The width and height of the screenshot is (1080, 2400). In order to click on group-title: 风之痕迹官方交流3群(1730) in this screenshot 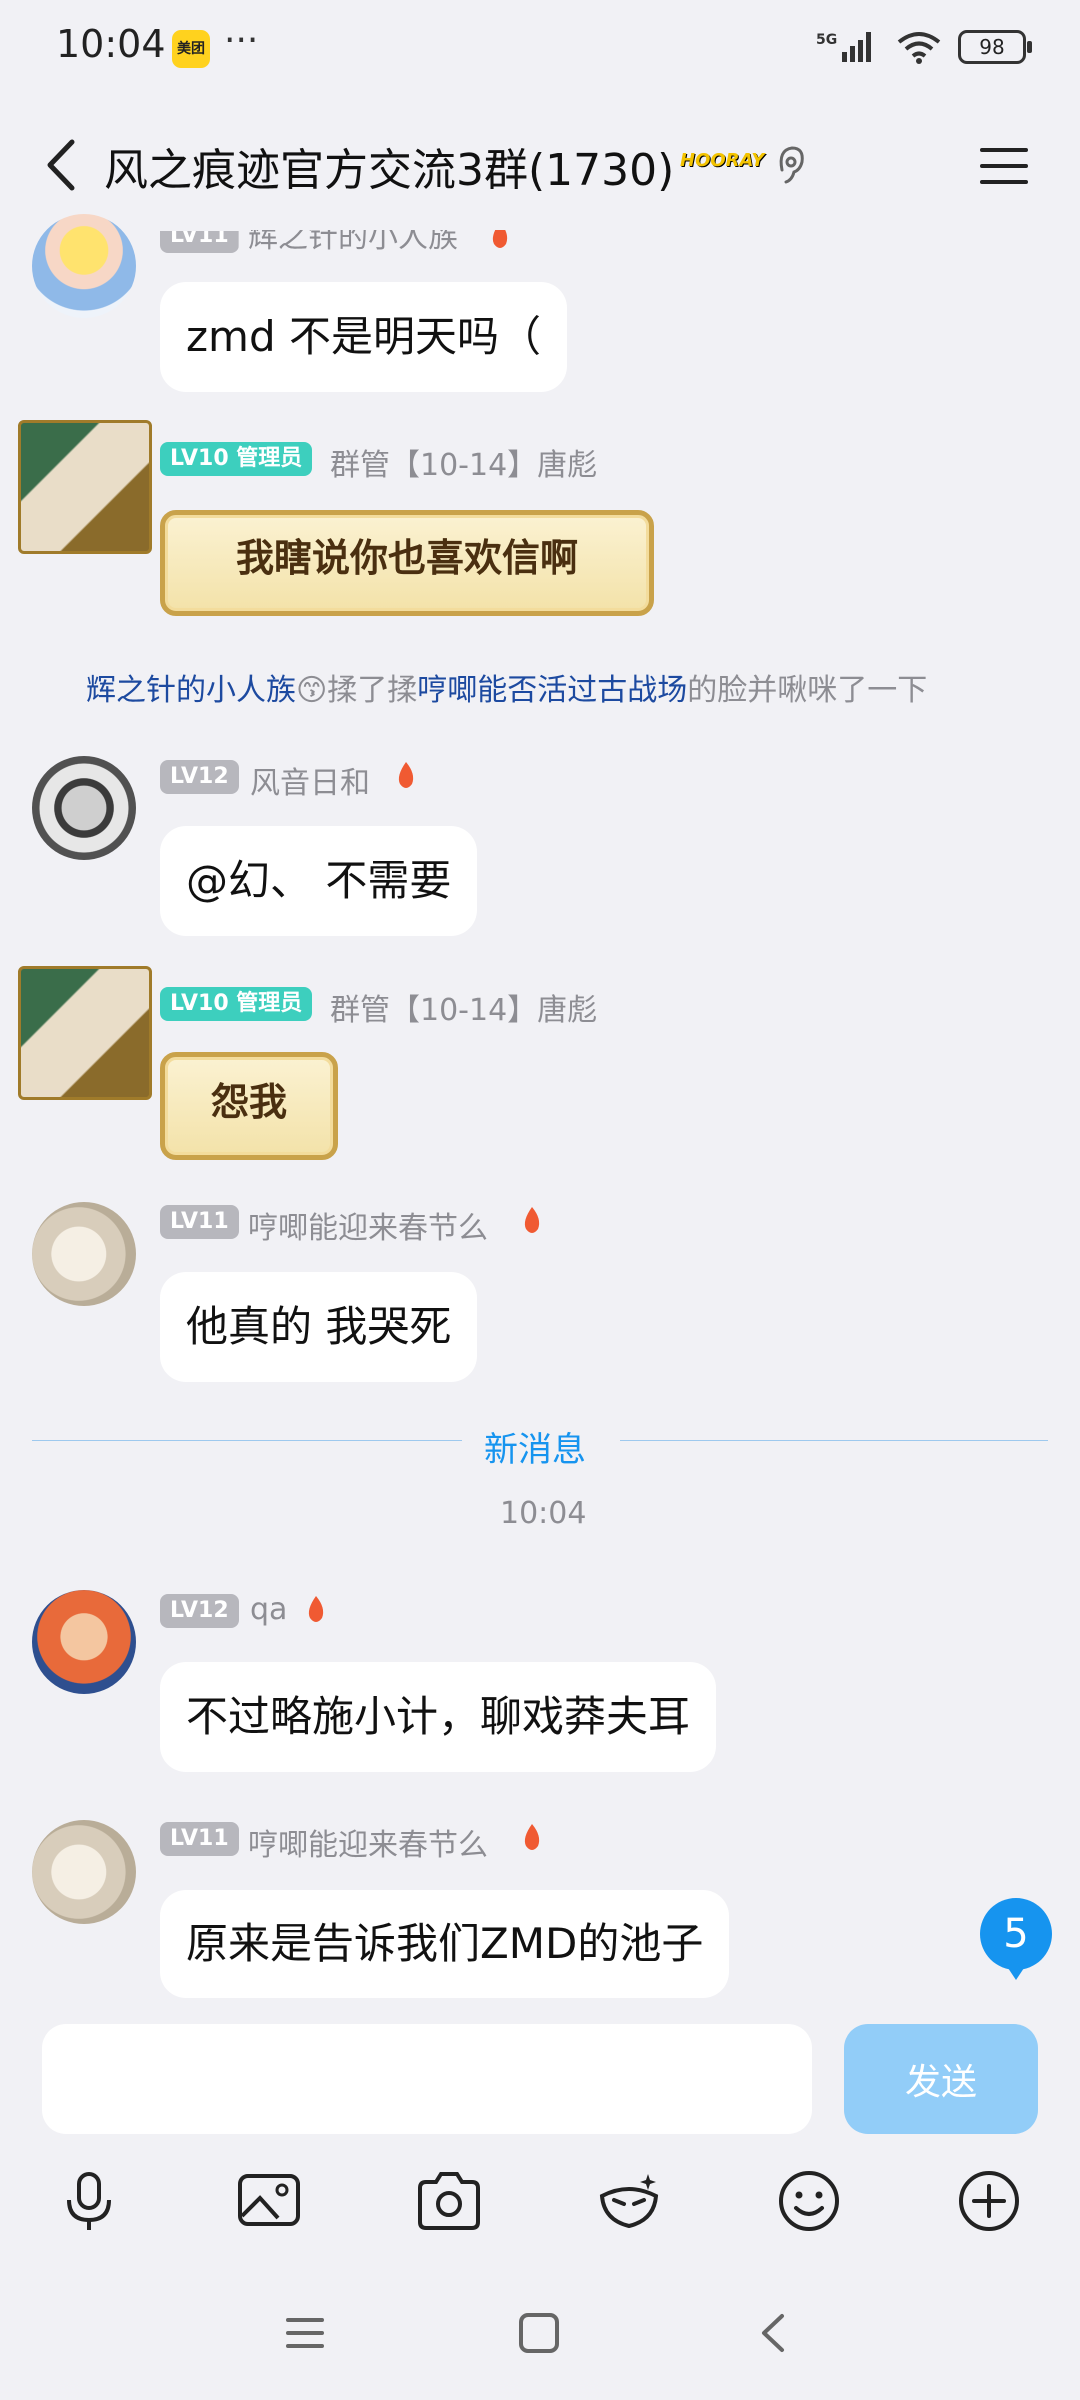, I will do `click(389, 166)`.